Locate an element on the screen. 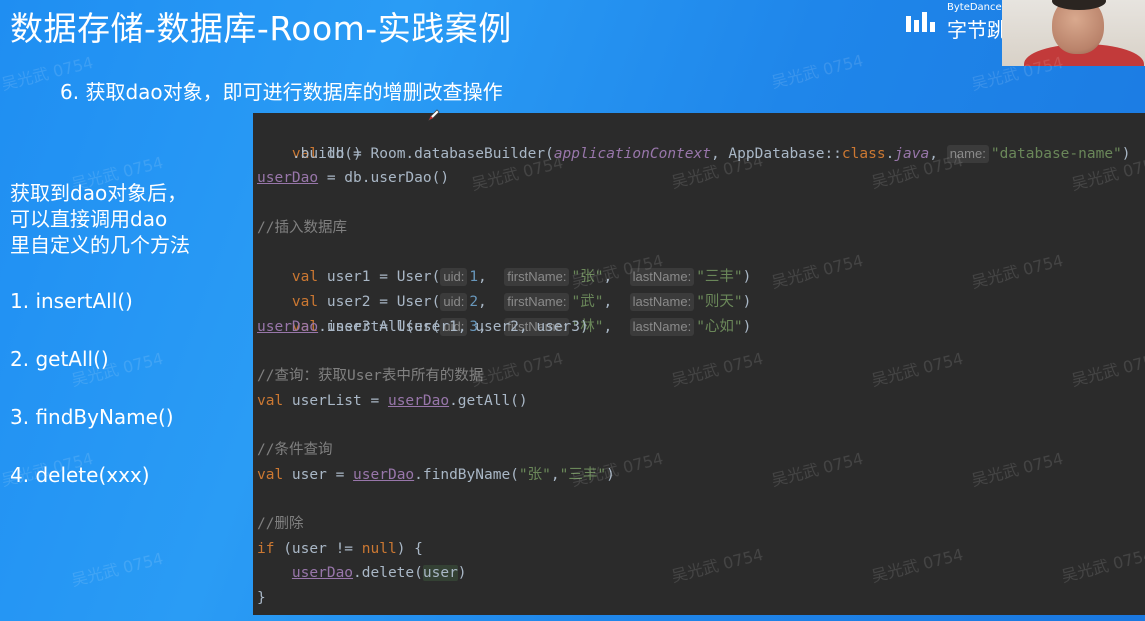 The height and width of the screenshot is (621, 1145). slide-subtitle: 6. 获取dao对象，即可进行数据库的增删改查操作 is located at coordinates (281, 92).